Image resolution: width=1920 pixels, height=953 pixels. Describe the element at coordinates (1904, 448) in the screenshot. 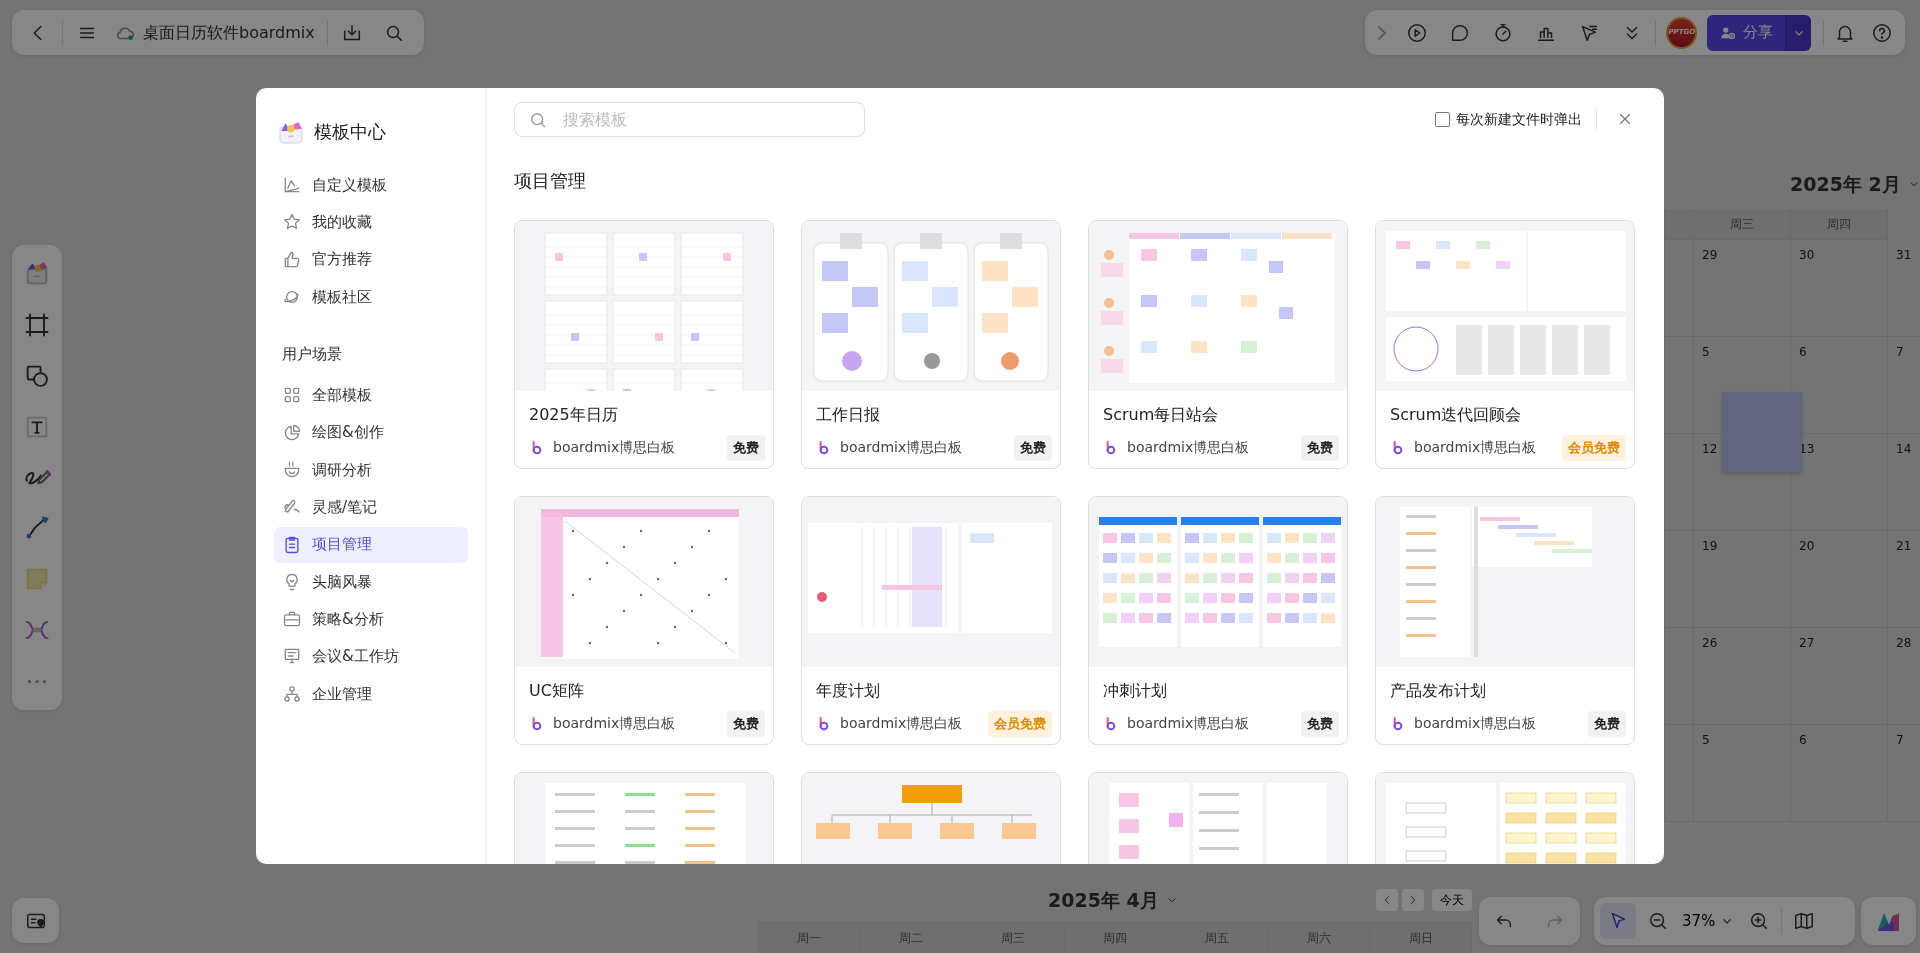

I see `date-number: 14` at that location.